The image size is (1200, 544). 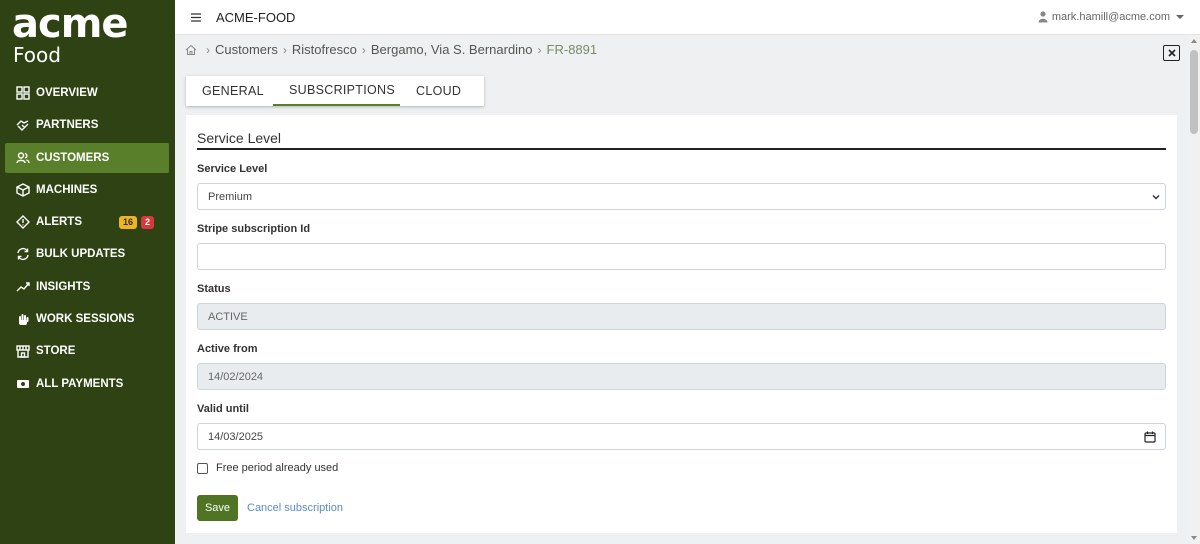 I want to click on active-from-label: Active from, so click(x=227, y=349).